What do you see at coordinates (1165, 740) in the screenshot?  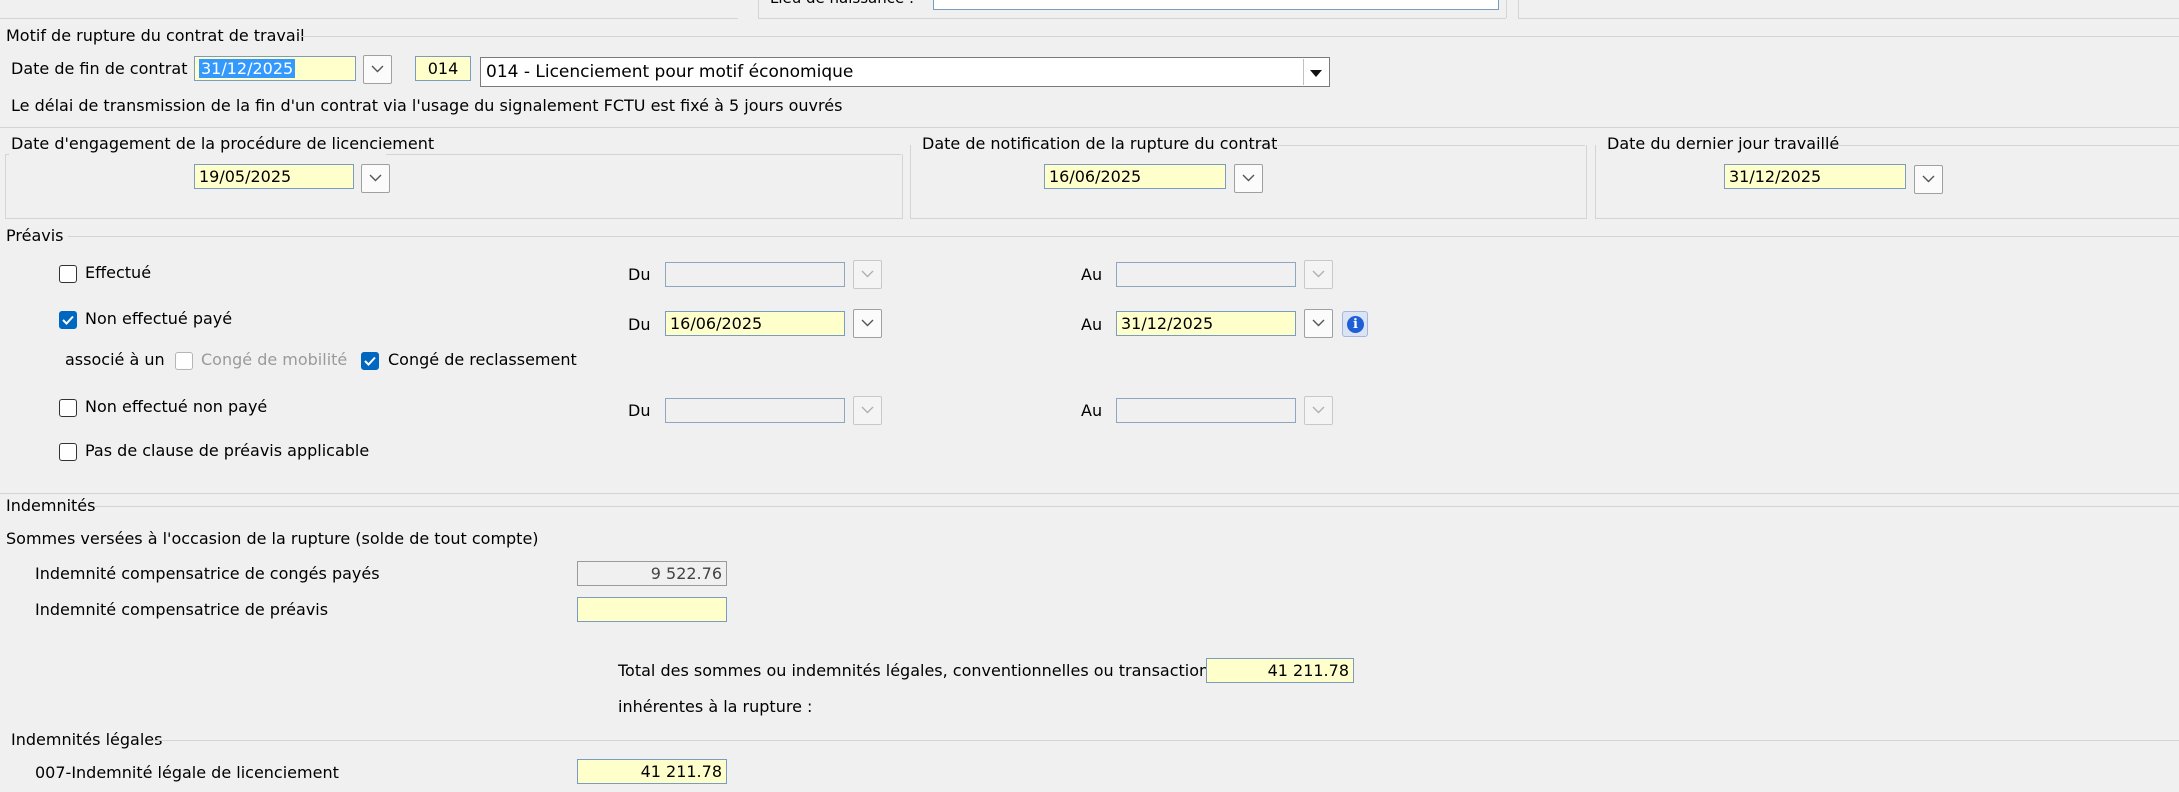 I see `legales-section-divider` at bounding box center [1165, 740].